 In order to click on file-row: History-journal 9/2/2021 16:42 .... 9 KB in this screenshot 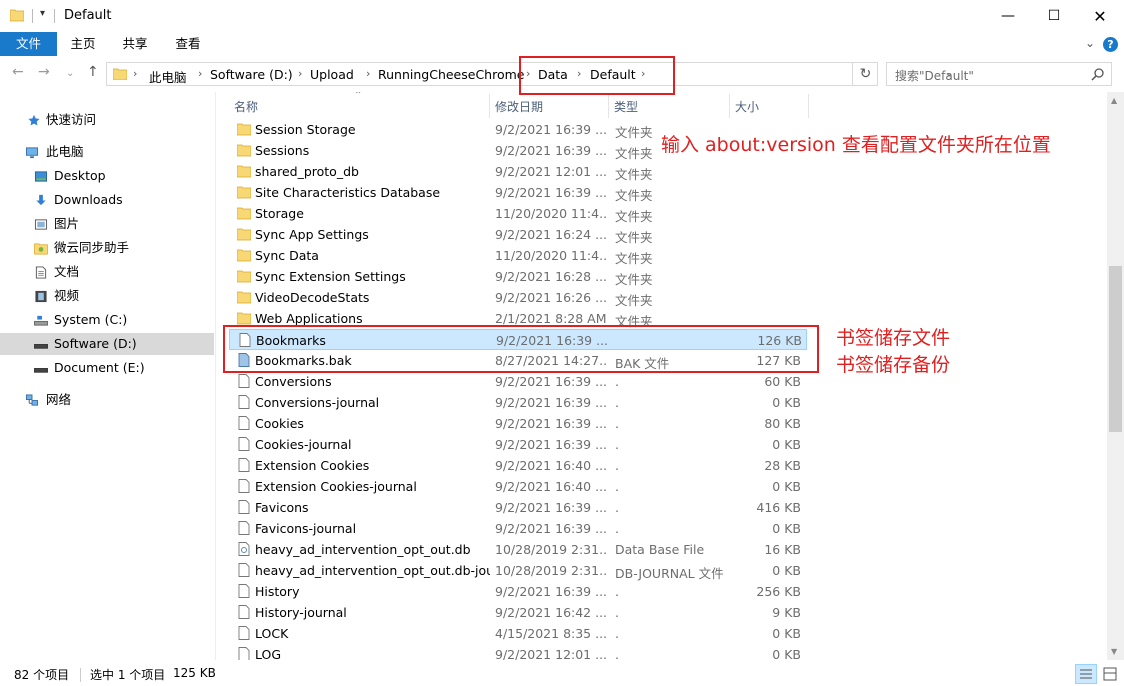, I will do `click(518, 612)`.